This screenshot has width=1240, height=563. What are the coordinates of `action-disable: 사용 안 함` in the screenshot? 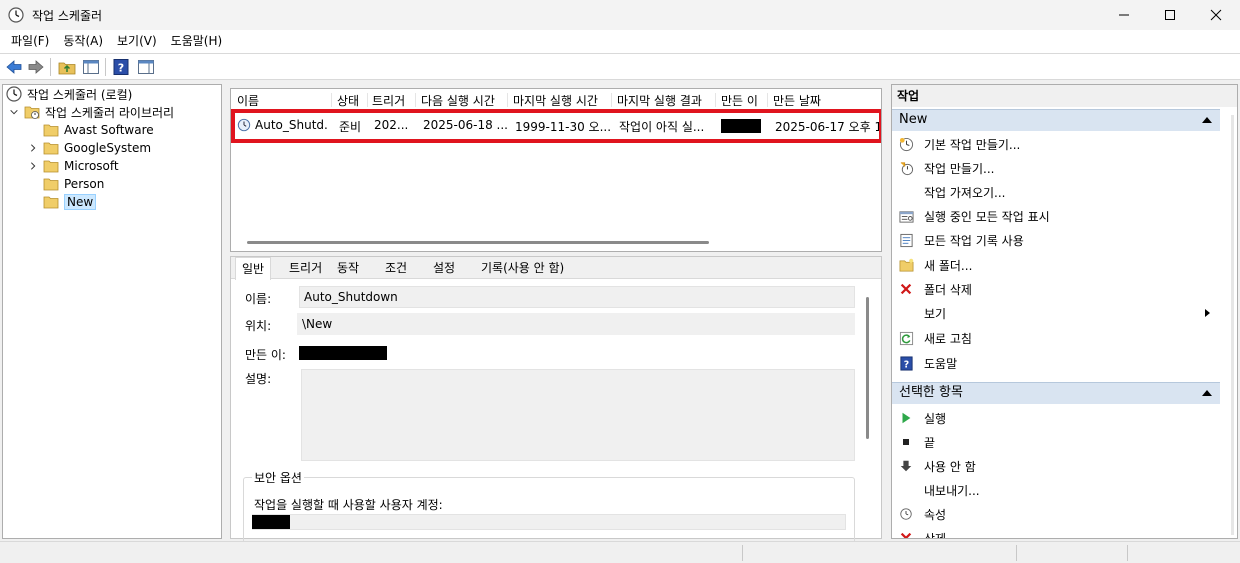 It's located at (1057, 466).